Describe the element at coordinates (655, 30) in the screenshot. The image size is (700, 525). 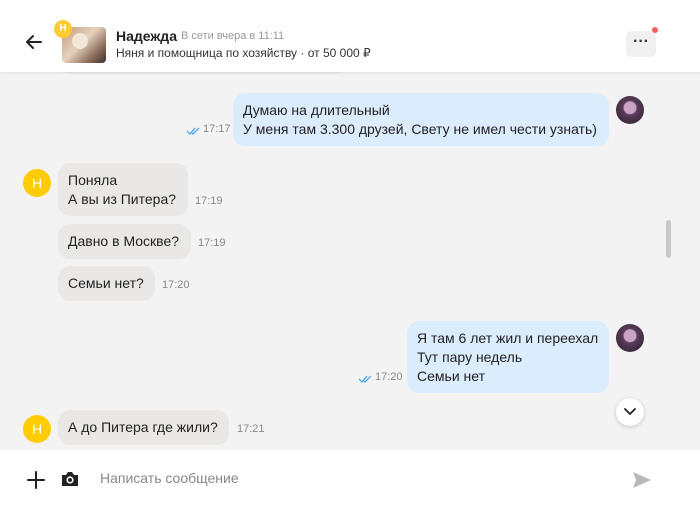
I see `notification-dot` at that location.